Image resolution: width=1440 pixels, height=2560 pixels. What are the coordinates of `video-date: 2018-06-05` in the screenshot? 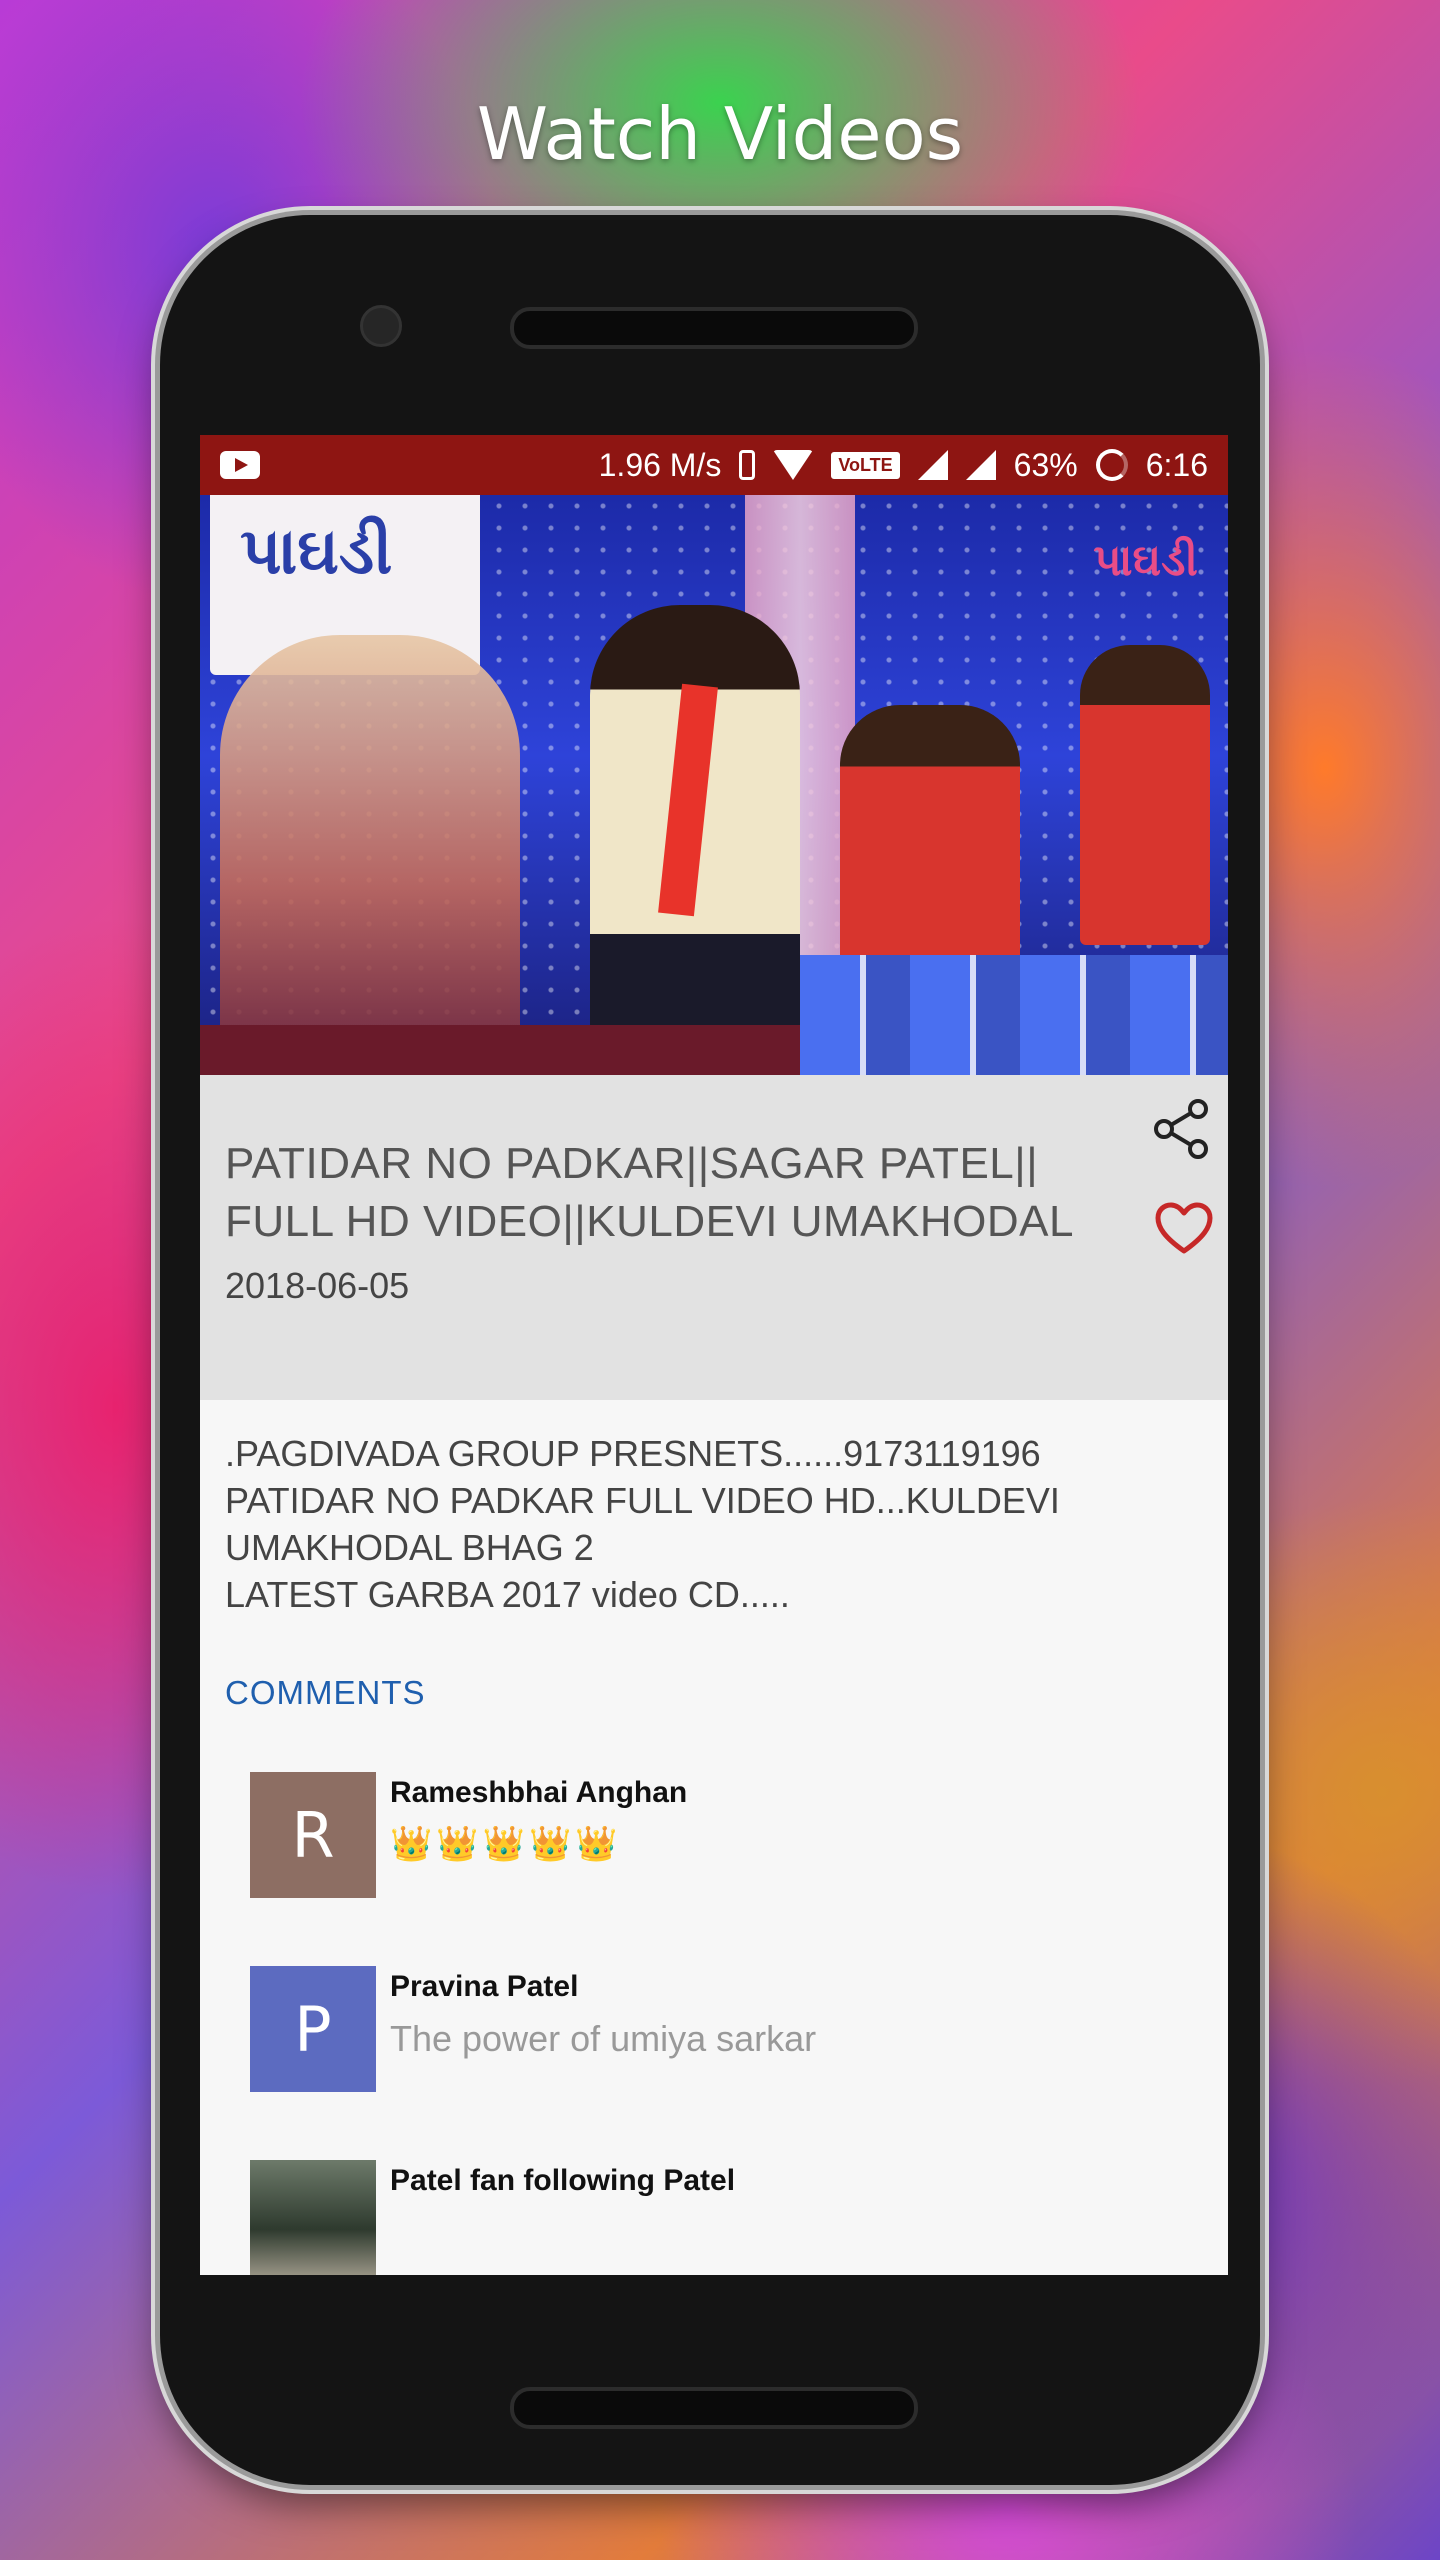 It's located at (317, 1285).